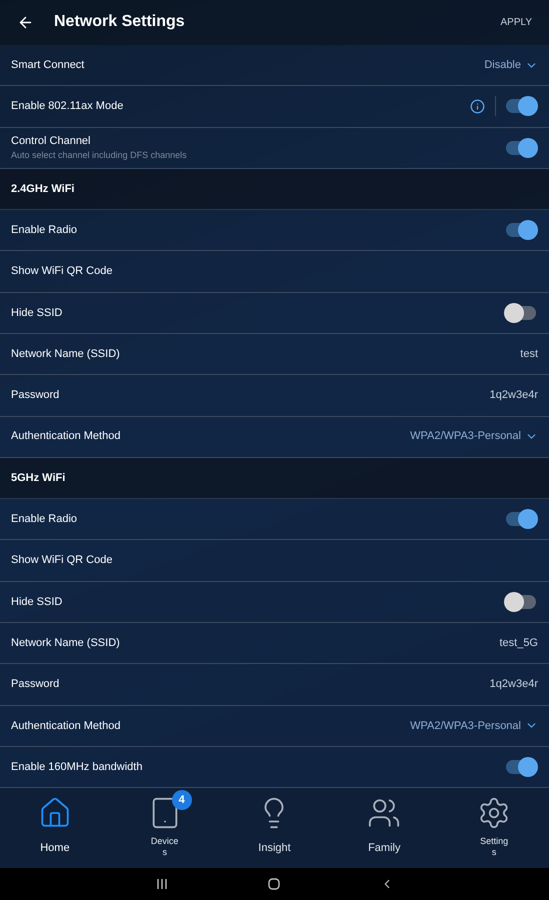  What do you see at coordinates (274, 479) in the screenshot?
I see `section-header: 5GHz WiFi` at bounding box center [274, 479].